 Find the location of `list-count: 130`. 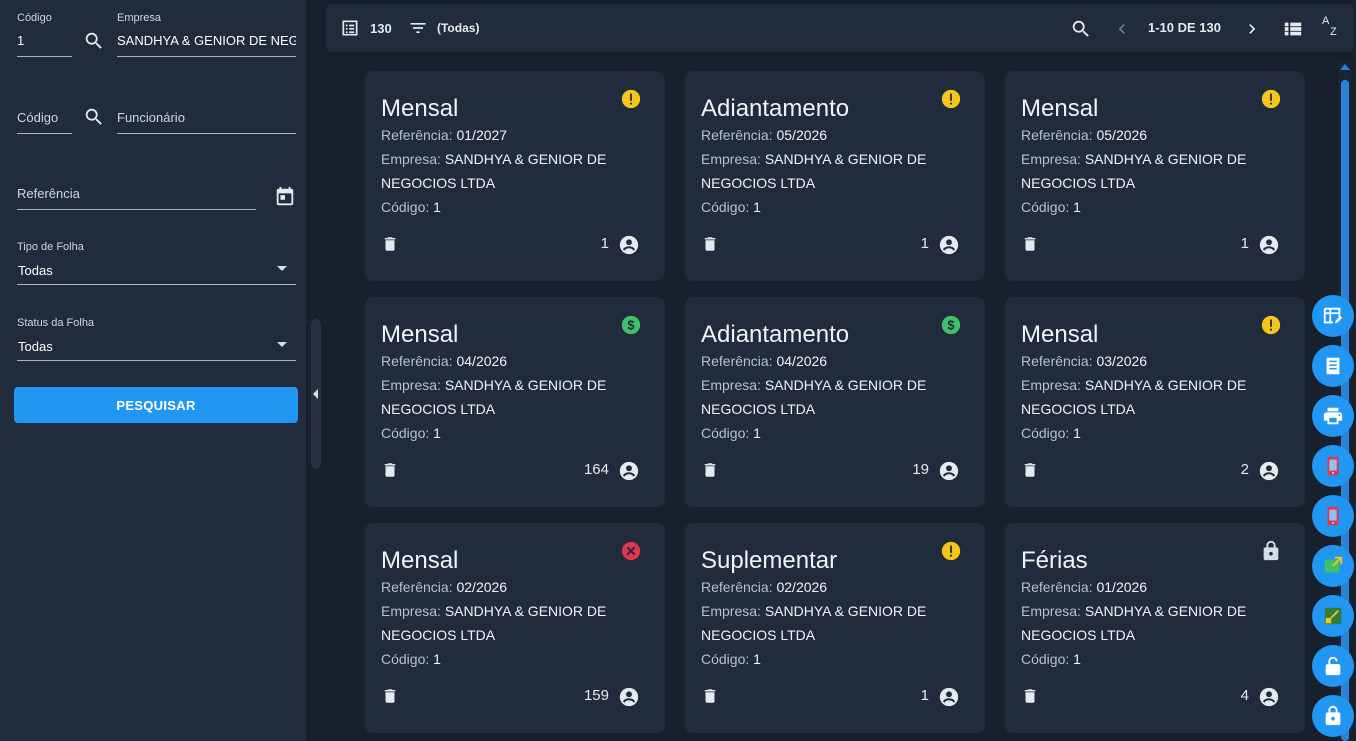

list-count: 130 is located at coordinates (366, 28).